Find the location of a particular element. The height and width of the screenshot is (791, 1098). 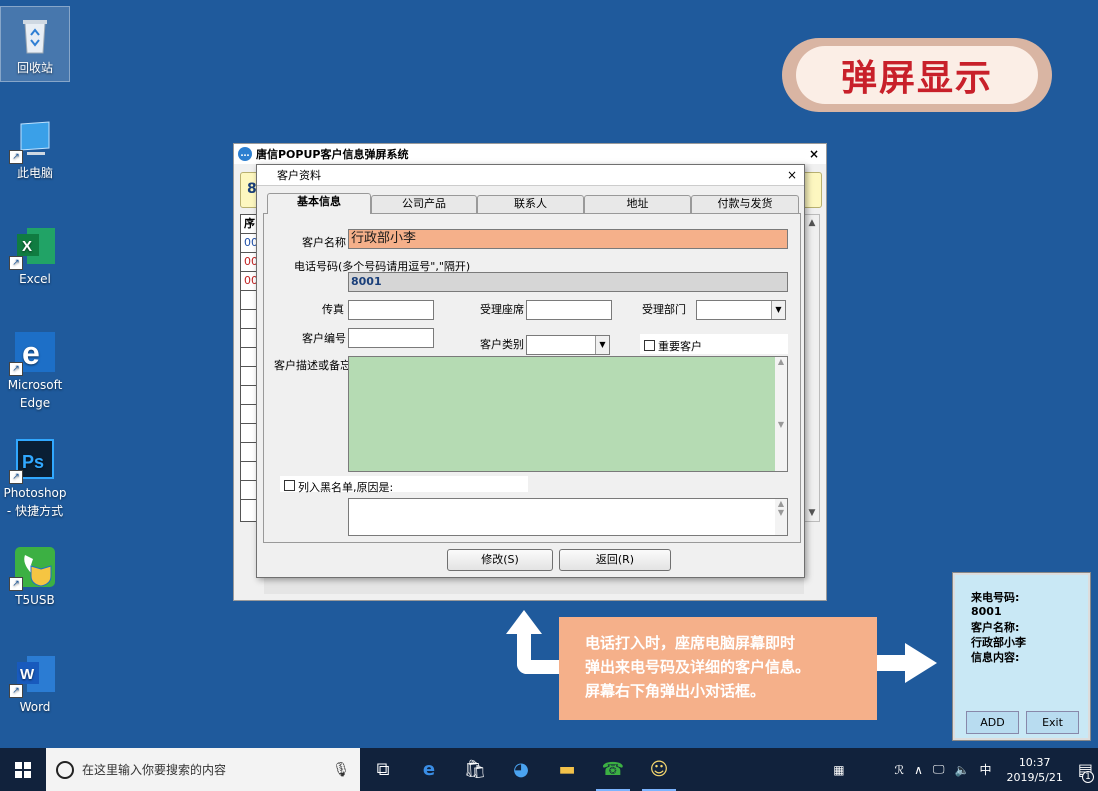

scroll-down-icon: ▼ is located at coordinates (812, 513).